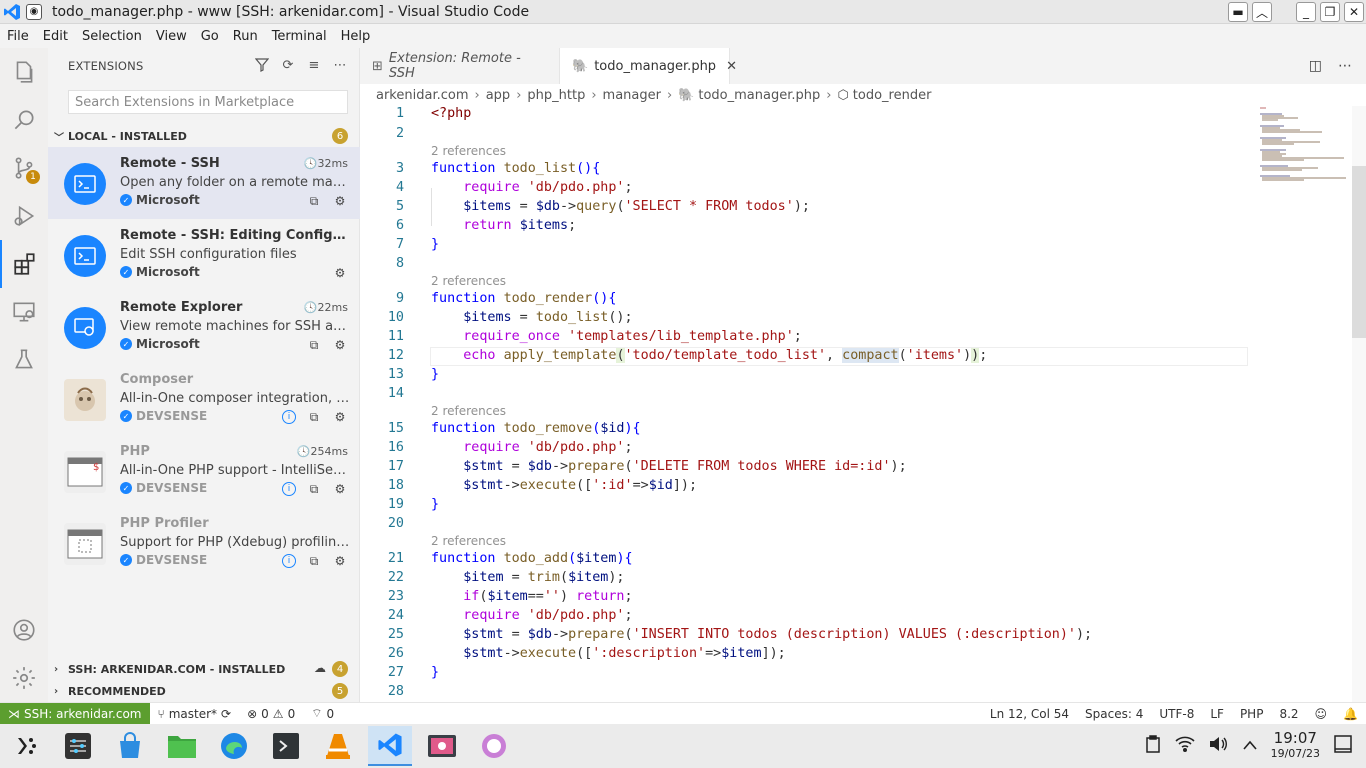  What do you see at coordinates (1359, 404) in the screenshot?
I see `vertical-scrollbar` at bounding box center [1359, 404].